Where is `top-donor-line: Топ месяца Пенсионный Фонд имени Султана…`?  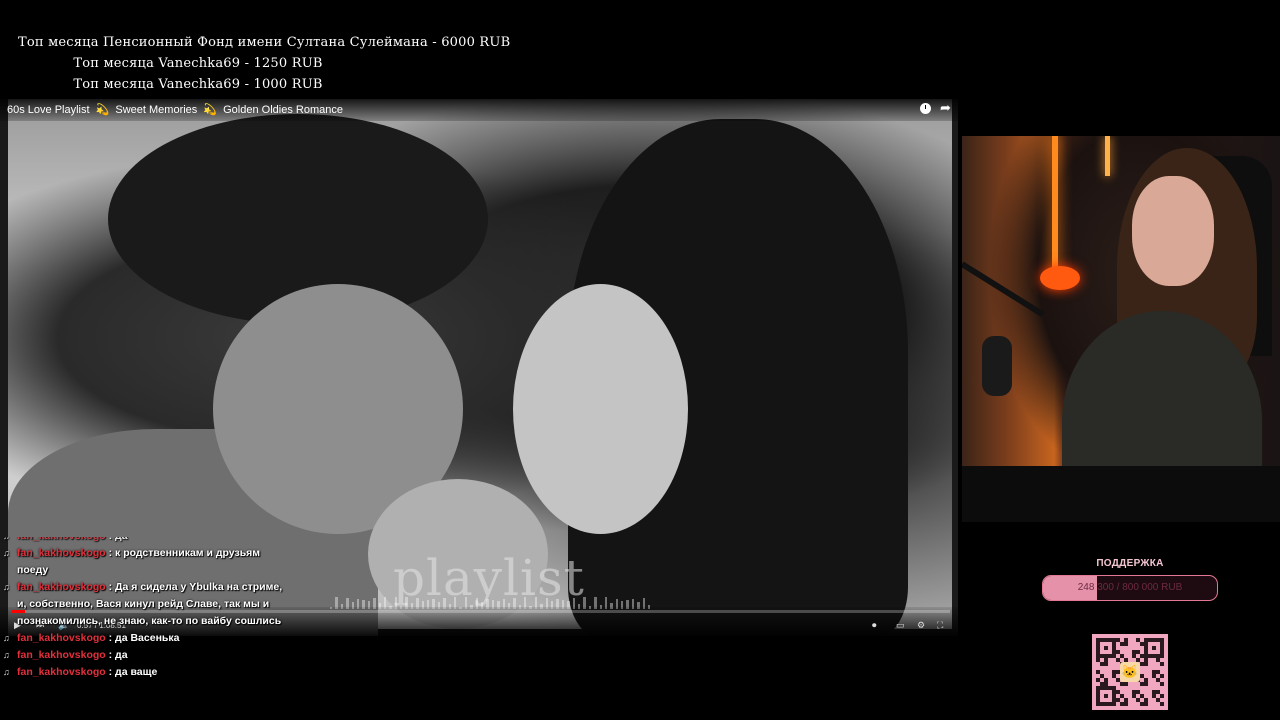 top-donor-line: Топ месяца Пенсионный Фонд имени Султана… is located at coordinates (264, 42).